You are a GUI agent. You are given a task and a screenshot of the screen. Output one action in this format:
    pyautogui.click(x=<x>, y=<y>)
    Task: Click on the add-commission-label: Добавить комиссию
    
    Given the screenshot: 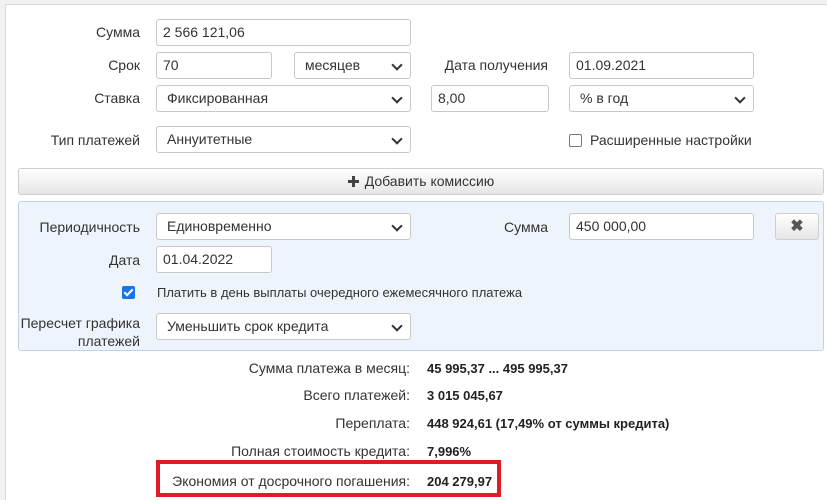 What is the action you would take?
    pyautogui.click(x=429, y=181)
    